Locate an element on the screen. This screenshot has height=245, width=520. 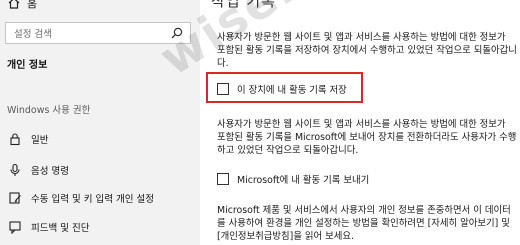
search-input: 설정 검색 is located at coordinates (98, 33).